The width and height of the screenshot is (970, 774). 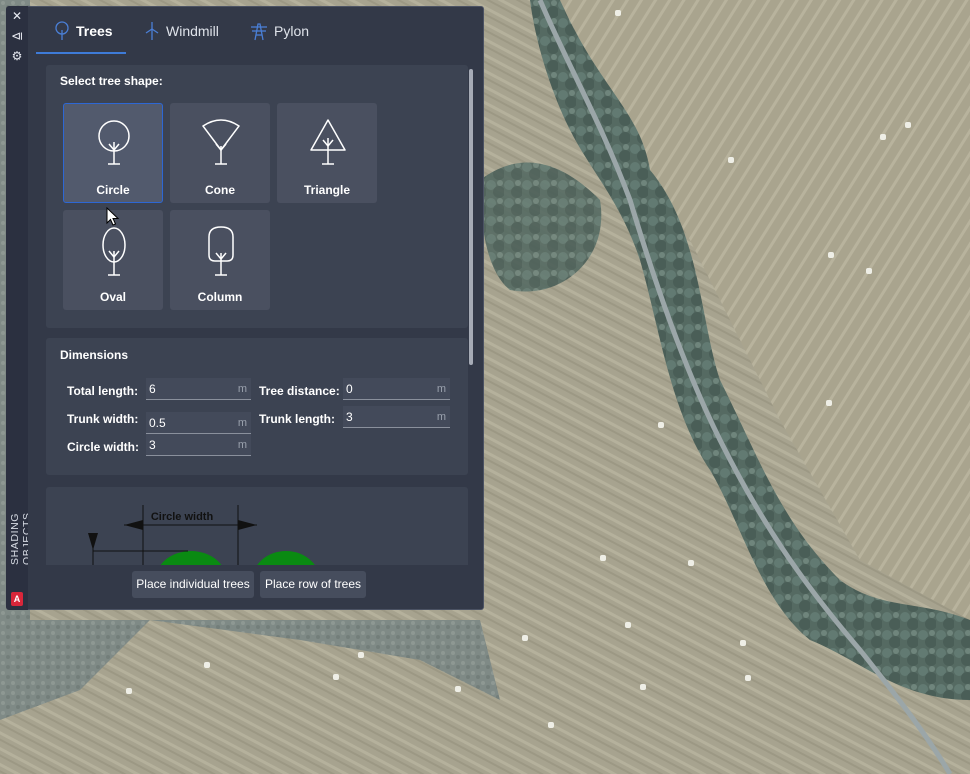 I want to click on oval-tree-icon, so click(x=114, y=251).